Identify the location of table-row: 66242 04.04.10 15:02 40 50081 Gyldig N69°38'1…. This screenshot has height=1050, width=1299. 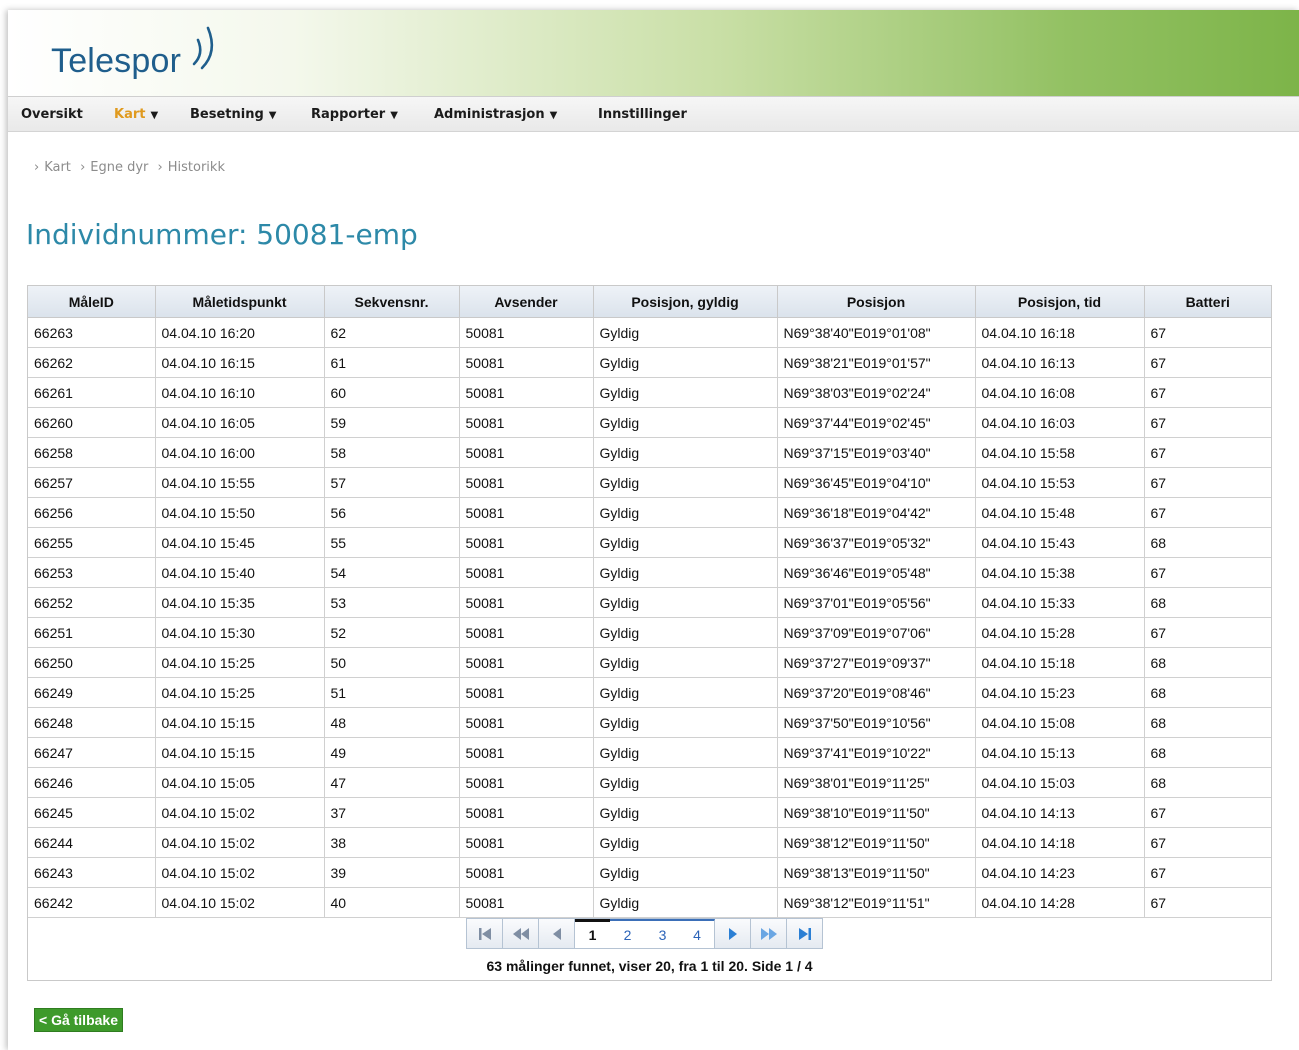
(649, 902).